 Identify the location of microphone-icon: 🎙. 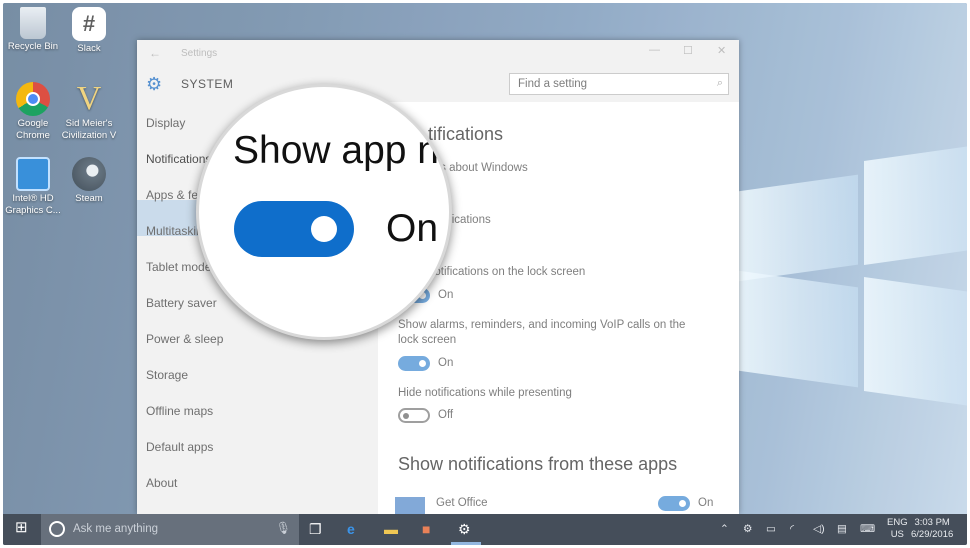
(283, 528).